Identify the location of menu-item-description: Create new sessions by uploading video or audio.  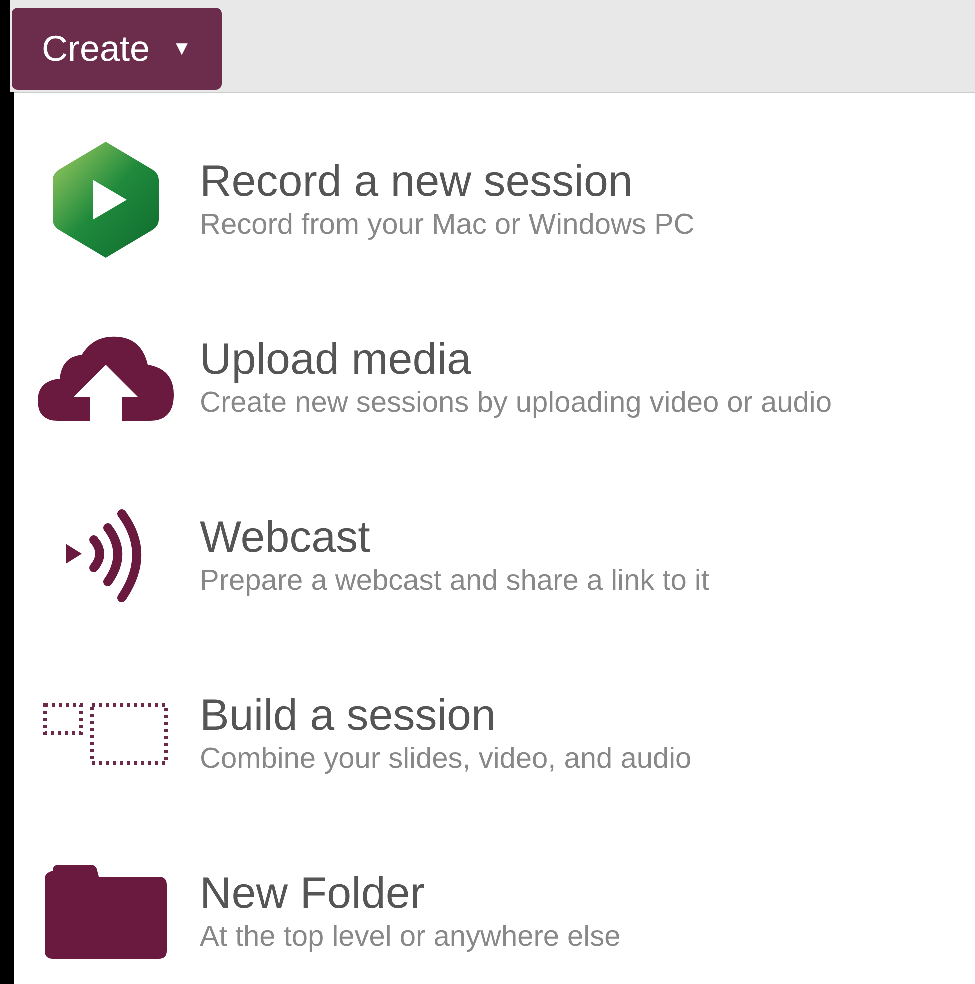
(516, 403).